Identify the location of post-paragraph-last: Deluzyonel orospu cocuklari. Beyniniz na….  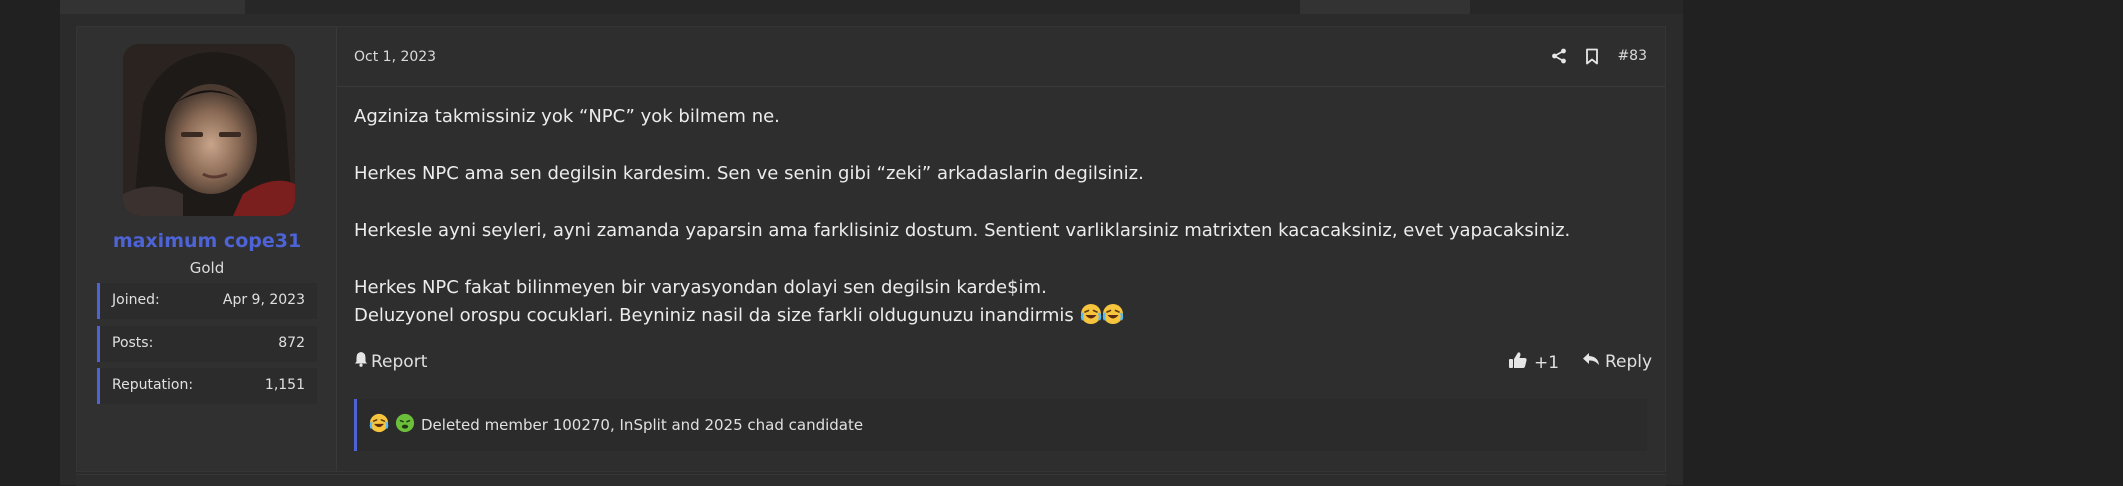
(999, 316).